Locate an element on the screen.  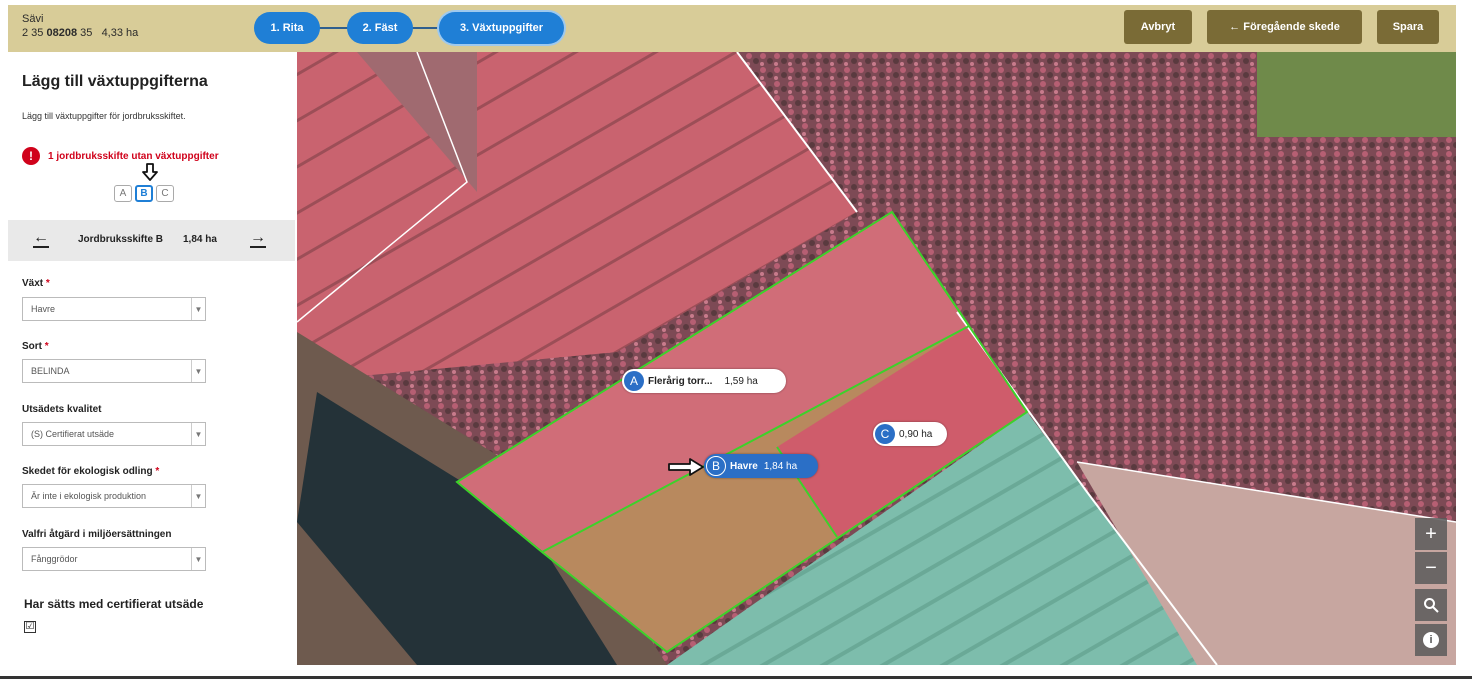
seed-quality-label: Utsädets kvalitet is located at coordinates (62, 409).